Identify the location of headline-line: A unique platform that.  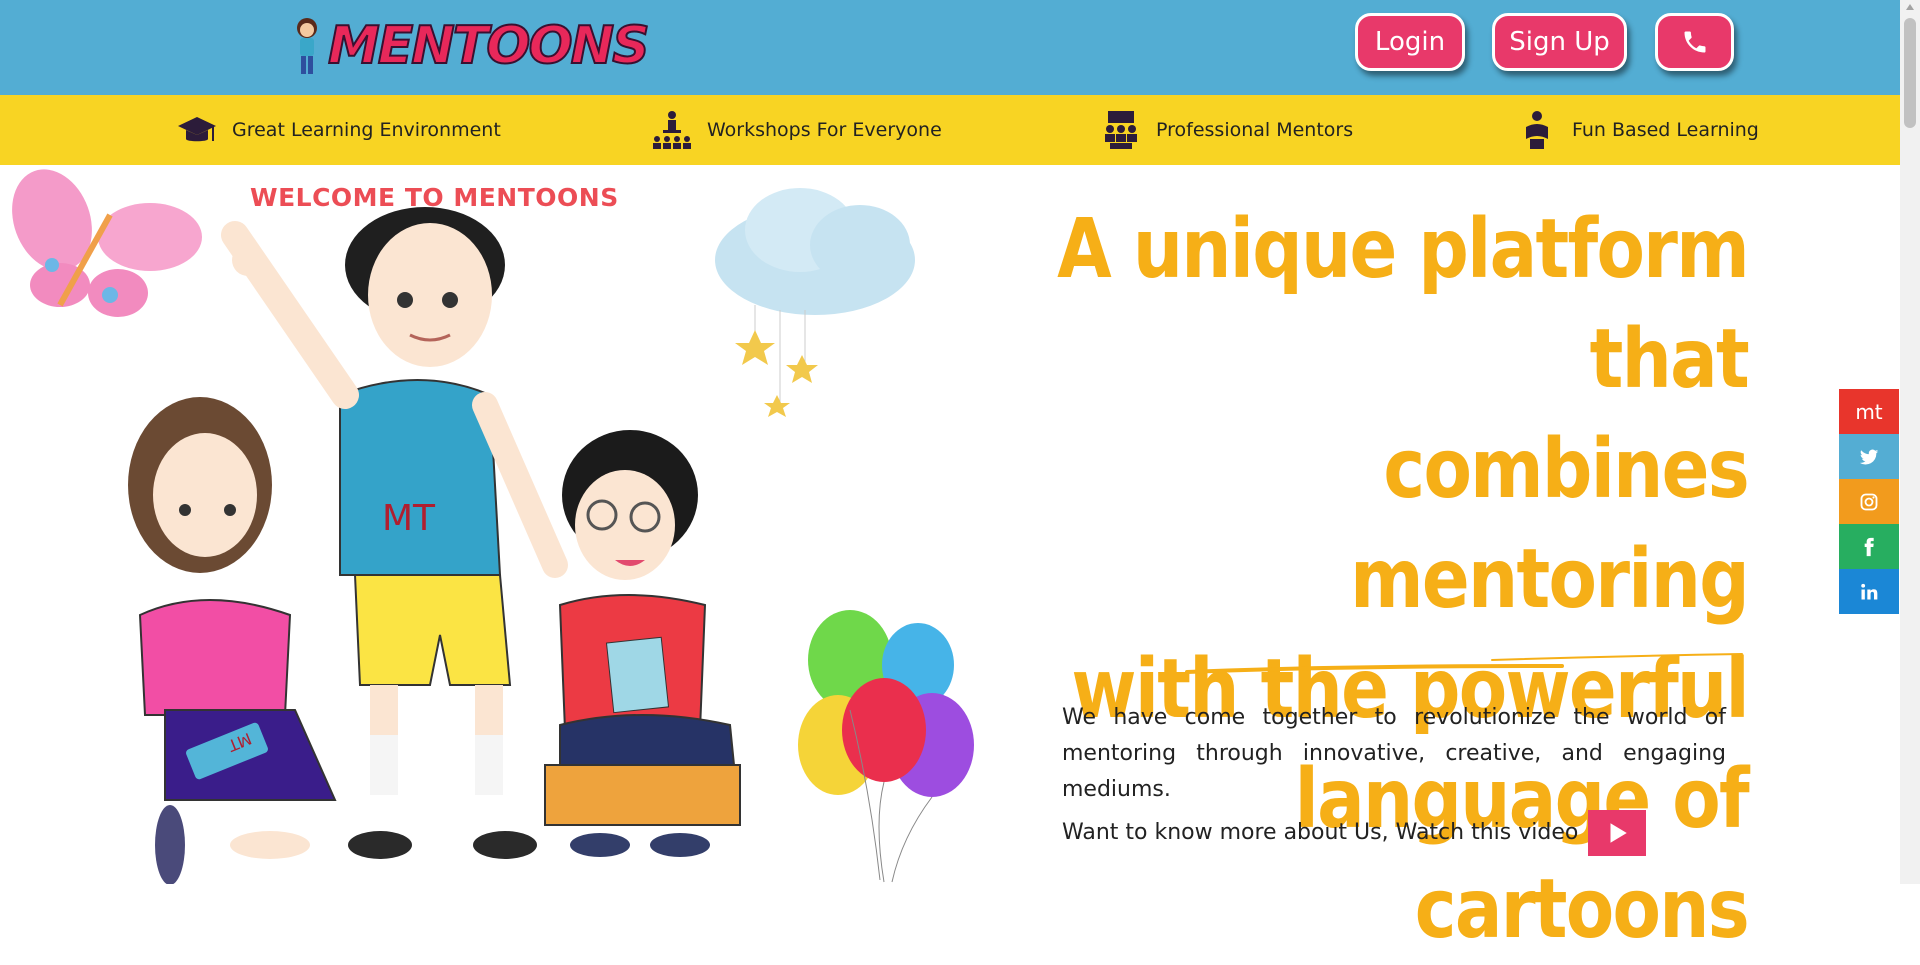
(1403, 304).